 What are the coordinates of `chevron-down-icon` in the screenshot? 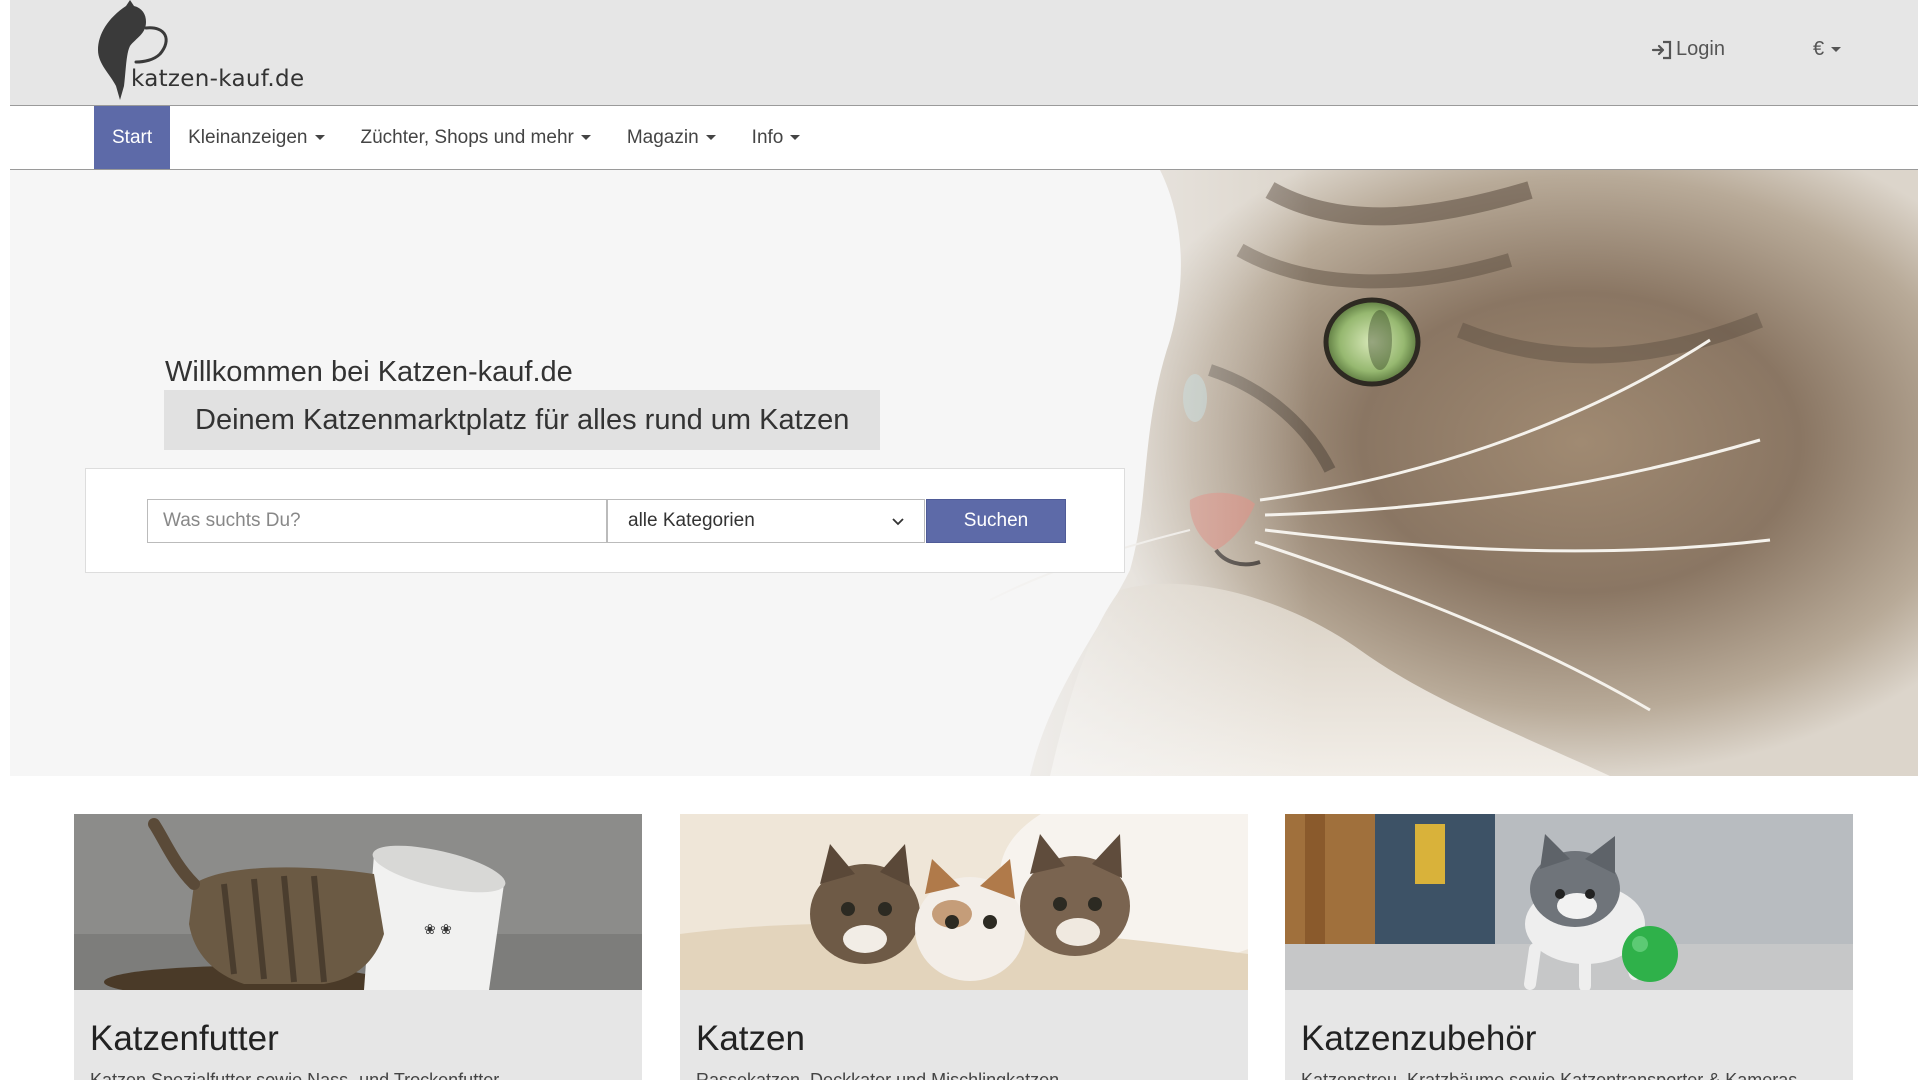 It's located at (898, 522).